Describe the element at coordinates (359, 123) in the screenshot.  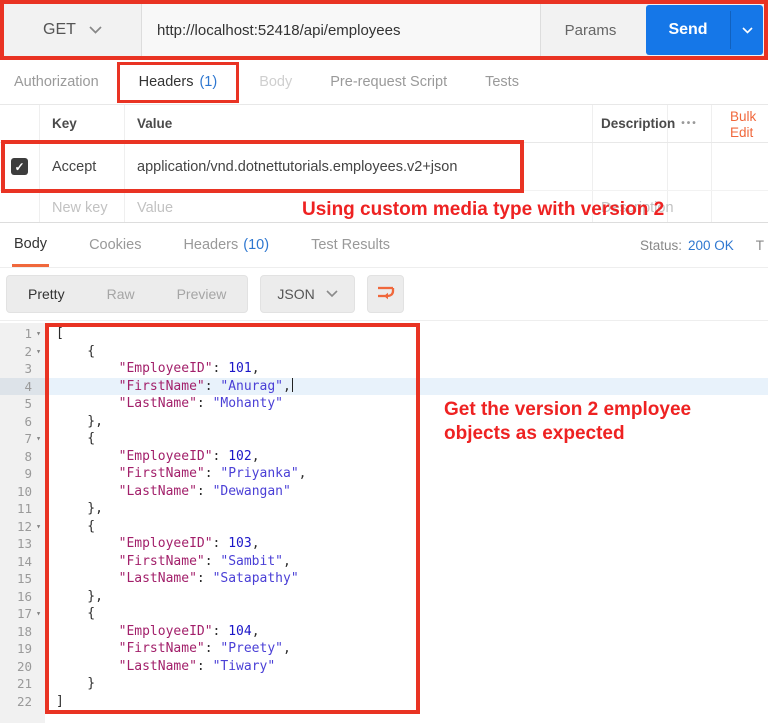
I see `value-column-header: Value` at that location.